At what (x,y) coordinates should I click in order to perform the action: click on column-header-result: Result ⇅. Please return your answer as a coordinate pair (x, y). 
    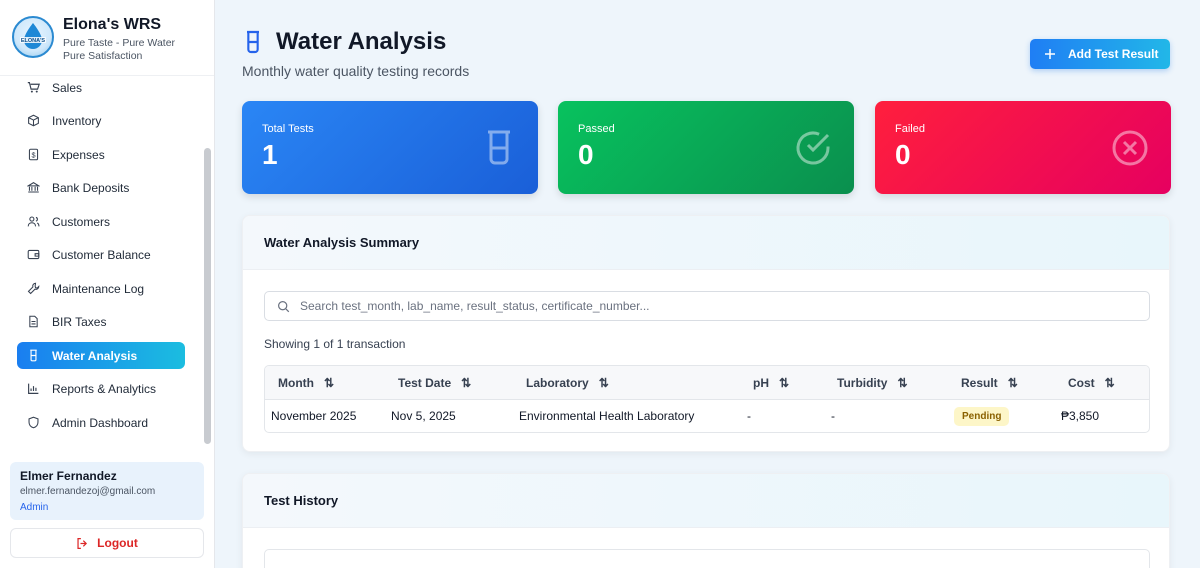
    Looking at the image, I should click on (989, 383).